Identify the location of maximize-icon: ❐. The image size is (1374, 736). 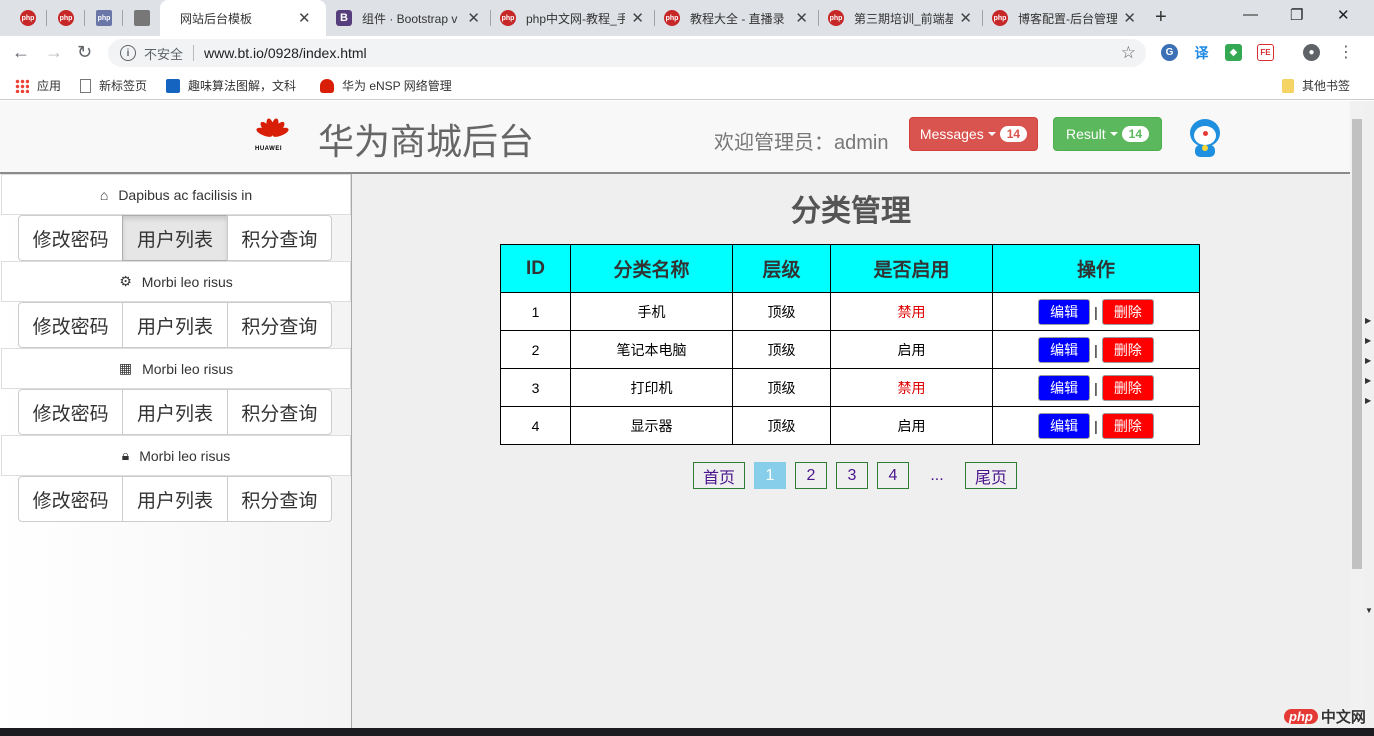
(1296, 15).